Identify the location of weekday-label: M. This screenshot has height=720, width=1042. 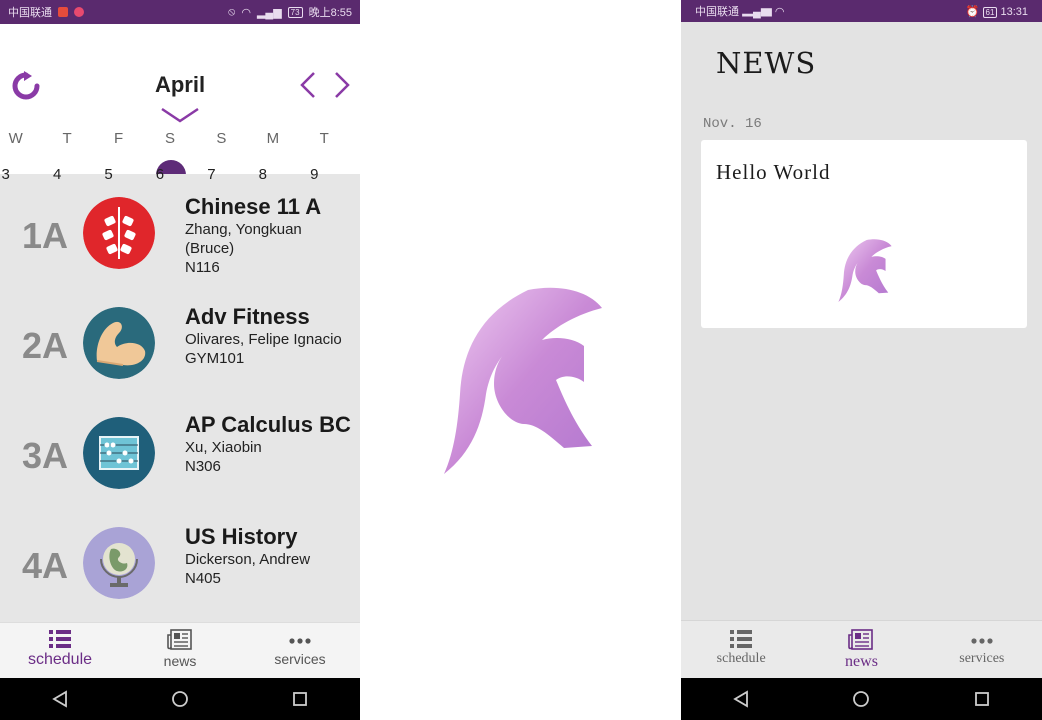
(273, 138).